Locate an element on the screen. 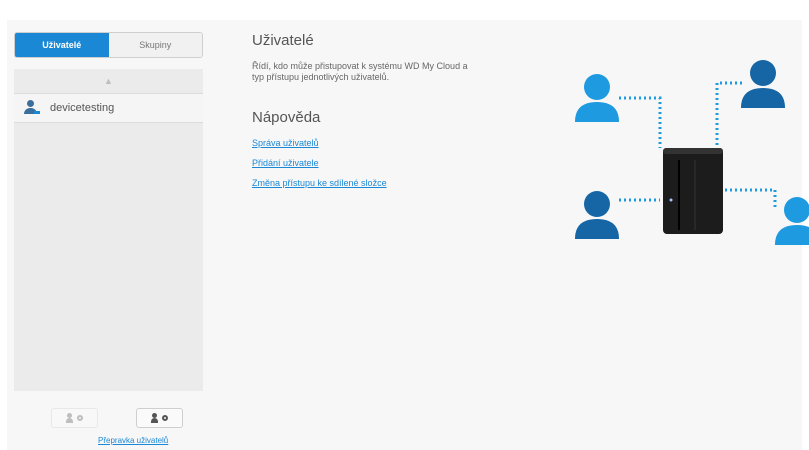  view-toggle: Uživatelé Skupiny is located at coordinates (108, 45).